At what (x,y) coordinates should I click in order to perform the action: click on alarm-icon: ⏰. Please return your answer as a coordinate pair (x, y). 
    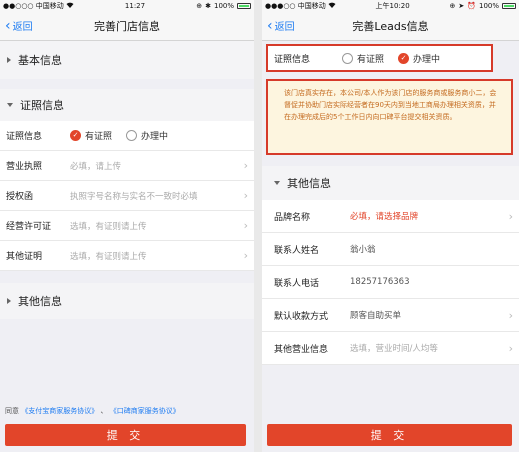
    Looking at the image, I should click on (471, 5).